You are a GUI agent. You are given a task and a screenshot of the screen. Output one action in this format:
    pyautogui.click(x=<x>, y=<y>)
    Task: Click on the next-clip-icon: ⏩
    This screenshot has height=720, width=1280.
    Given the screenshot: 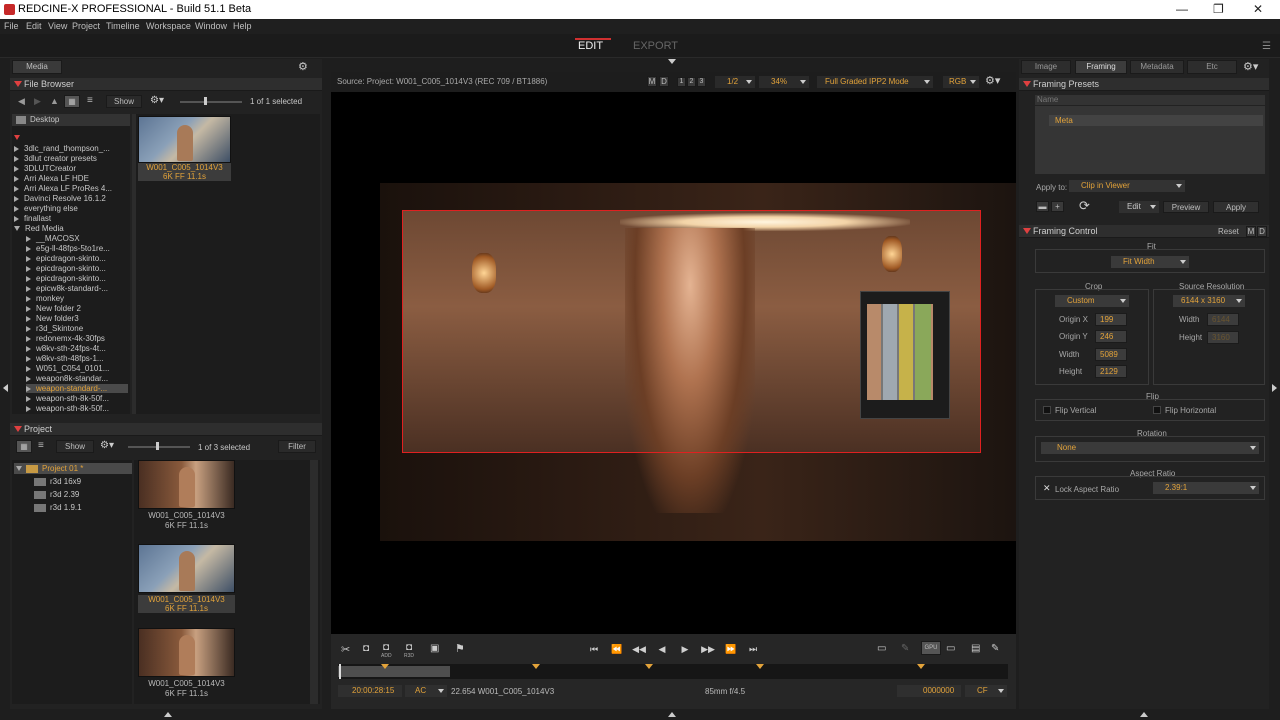 What is the action you would take?
    pyautogui.click(x=731, y=649)
    